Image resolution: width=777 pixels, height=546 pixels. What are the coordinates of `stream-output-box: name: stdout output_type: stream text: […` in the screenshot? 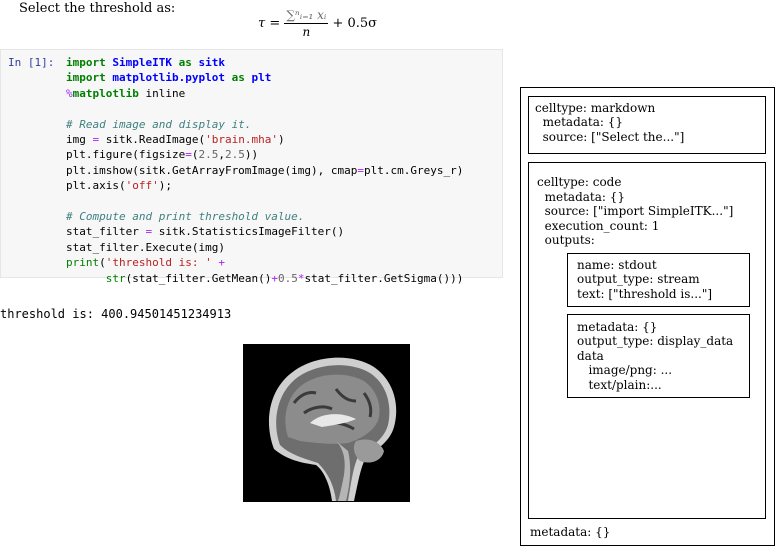 It's located at (658, 280).